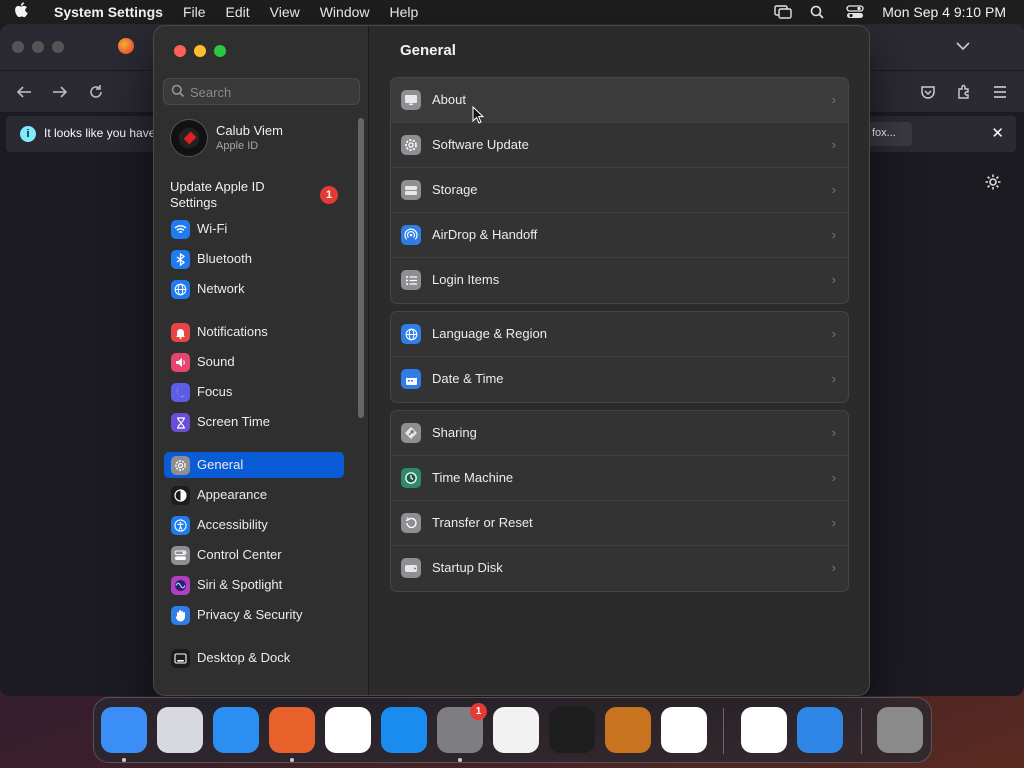  I want to click on row-storage: Storage ›, so click(619, 190).